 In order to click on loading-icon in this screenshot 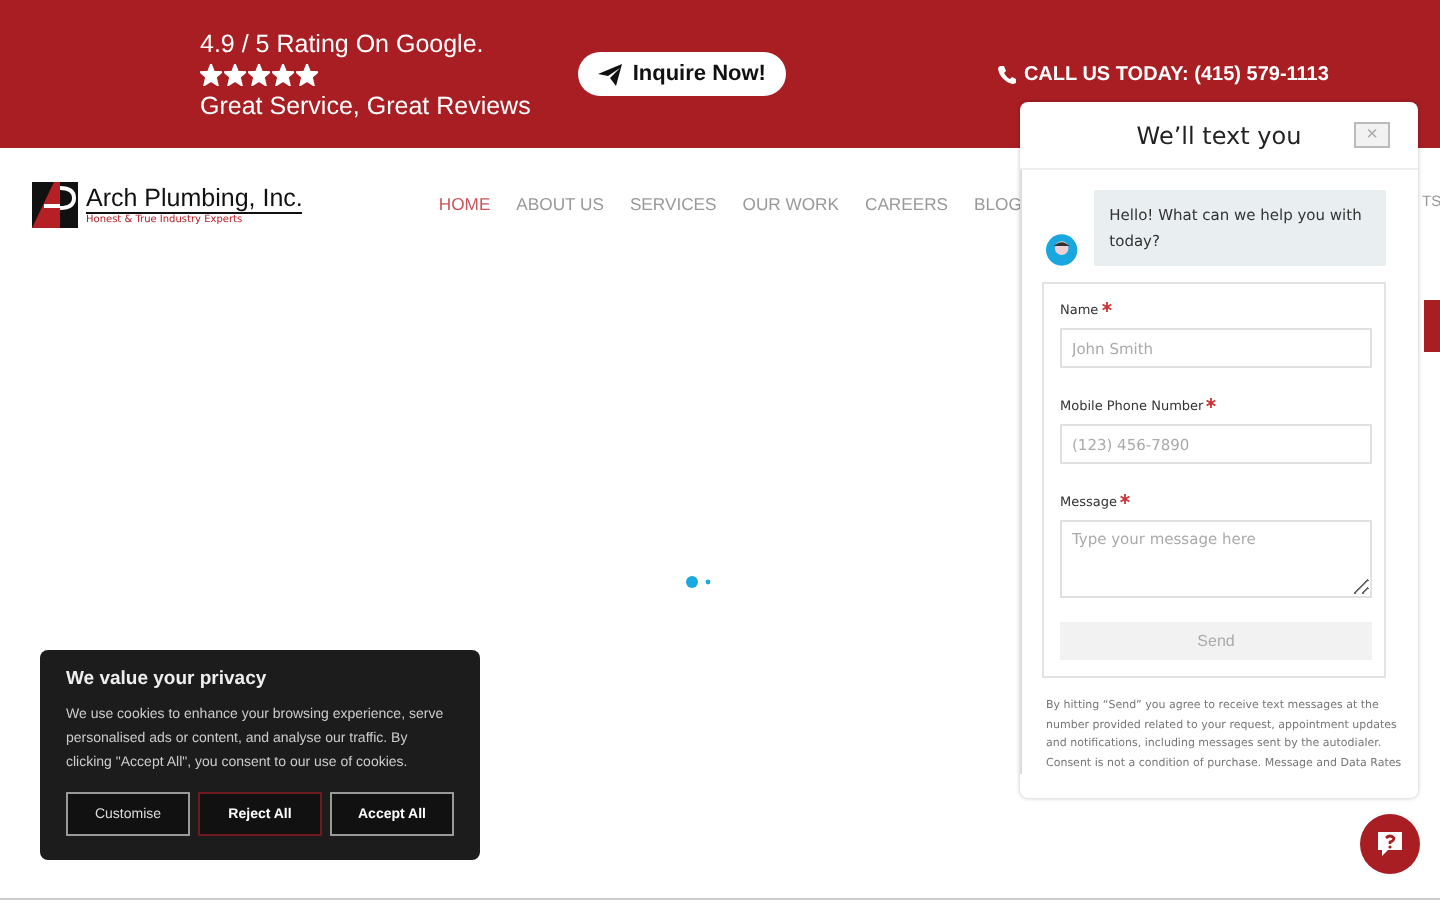, I will do `click(700, 582)`.